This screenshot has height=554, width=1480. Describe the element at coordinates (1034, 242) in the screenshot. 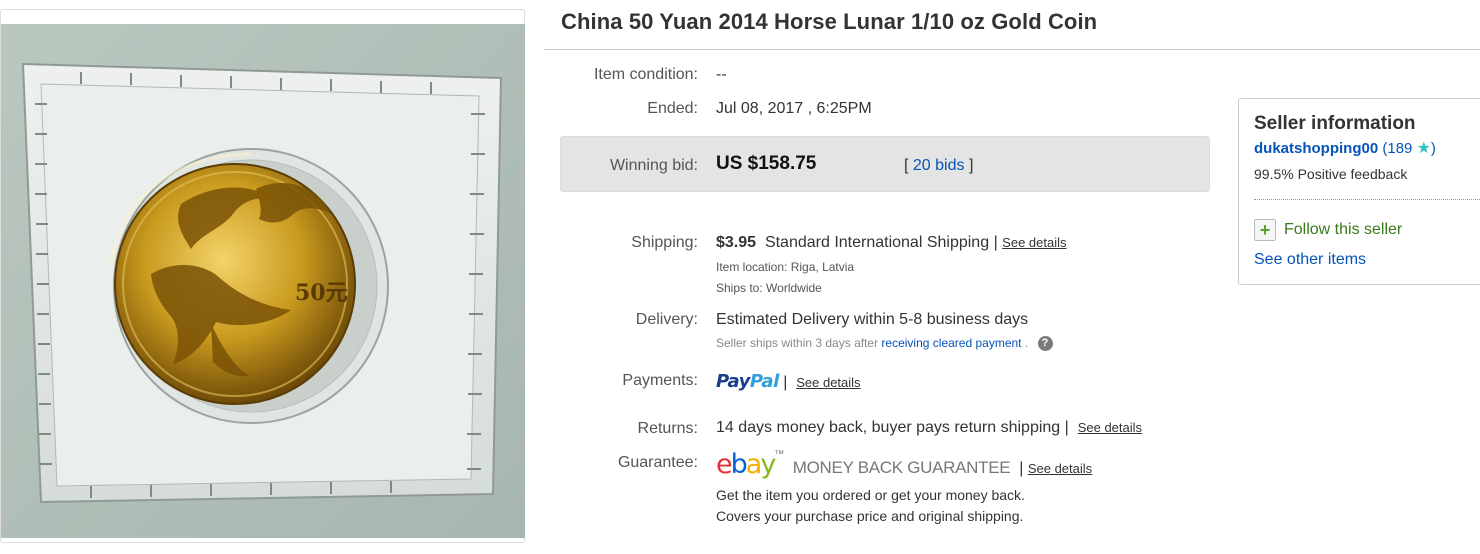

I see `shipping-see-details-link: See details` at that location.